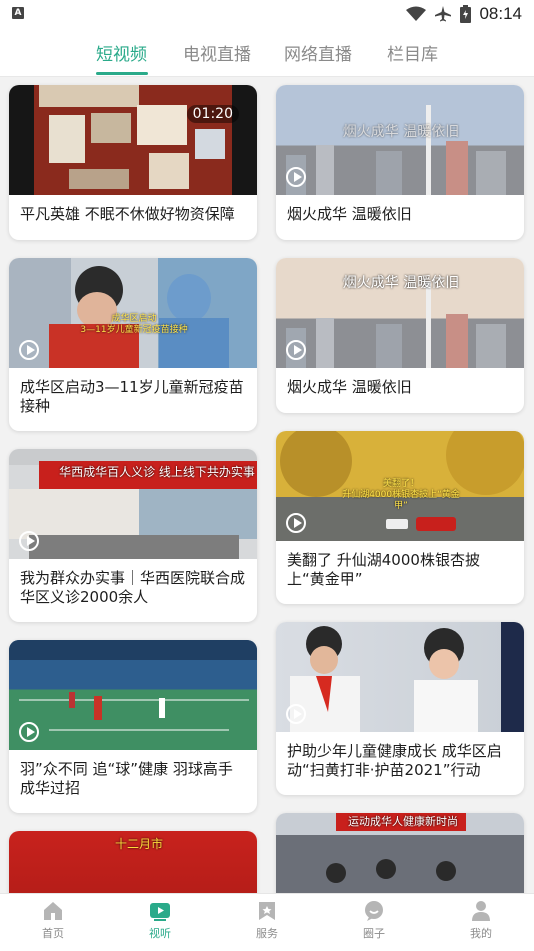 The image size is (534, 951). I want to click on bookmark-icon, so click(267, 911).